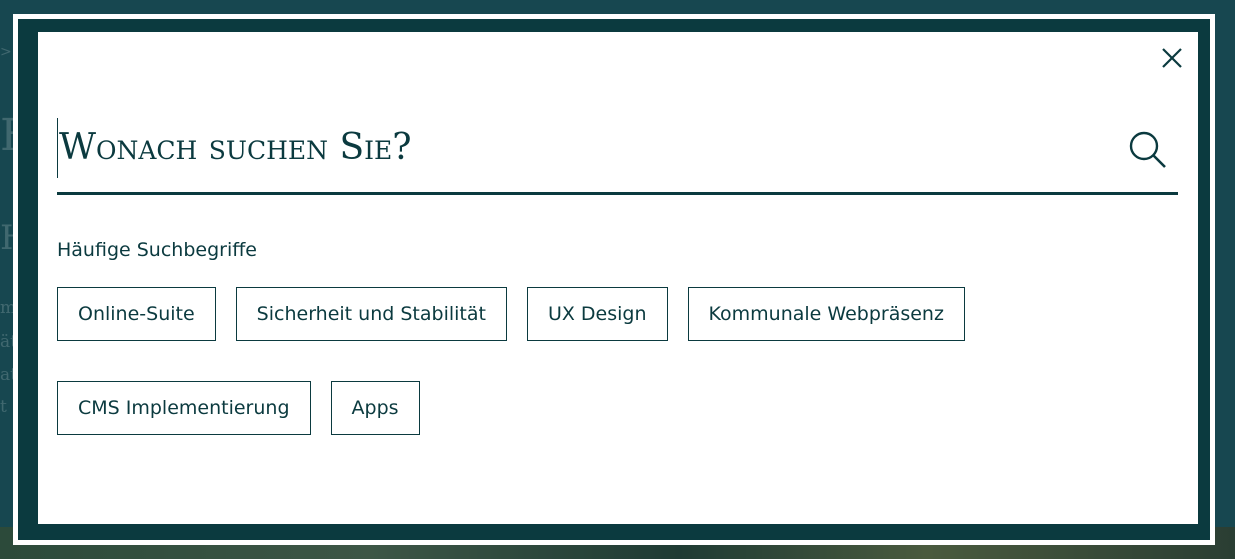 The width and height of the screenshot is (1235, 559). Describe the element at coordinates (582, 148) in the screenshot. I see `search-input` at that location.